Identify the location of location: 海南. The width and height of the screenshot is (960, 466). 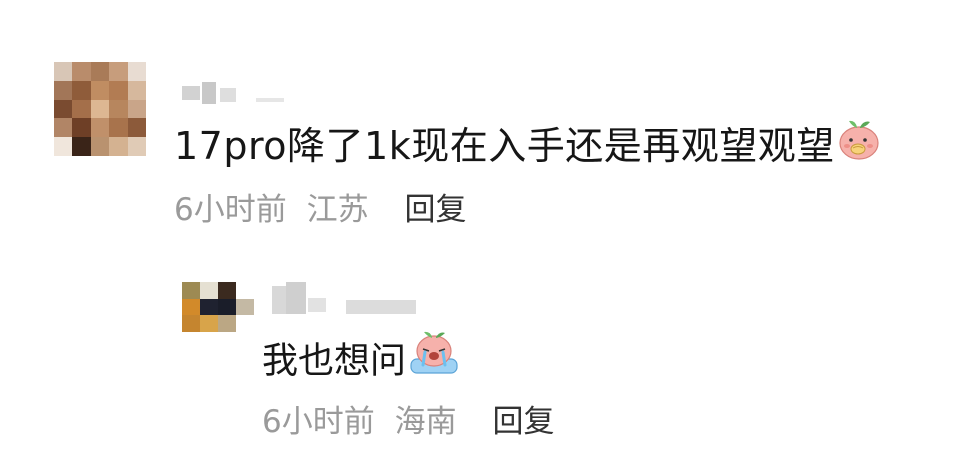
(425, 422).